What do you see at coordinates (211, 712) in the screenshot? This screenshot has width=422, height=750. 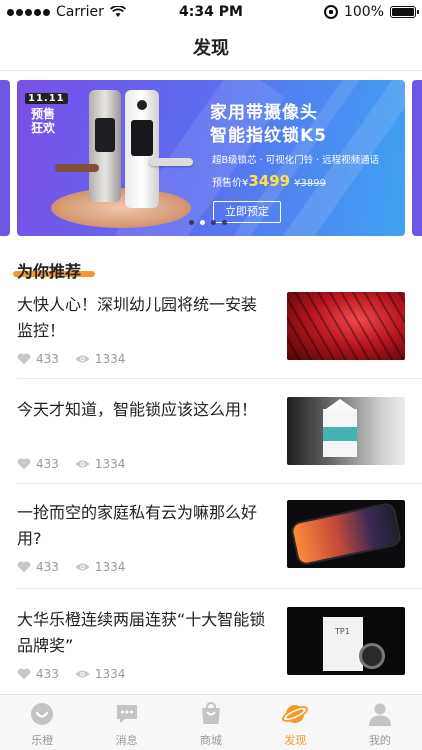 I see `shopping-bag-icon` at bounding box center [211, 712].